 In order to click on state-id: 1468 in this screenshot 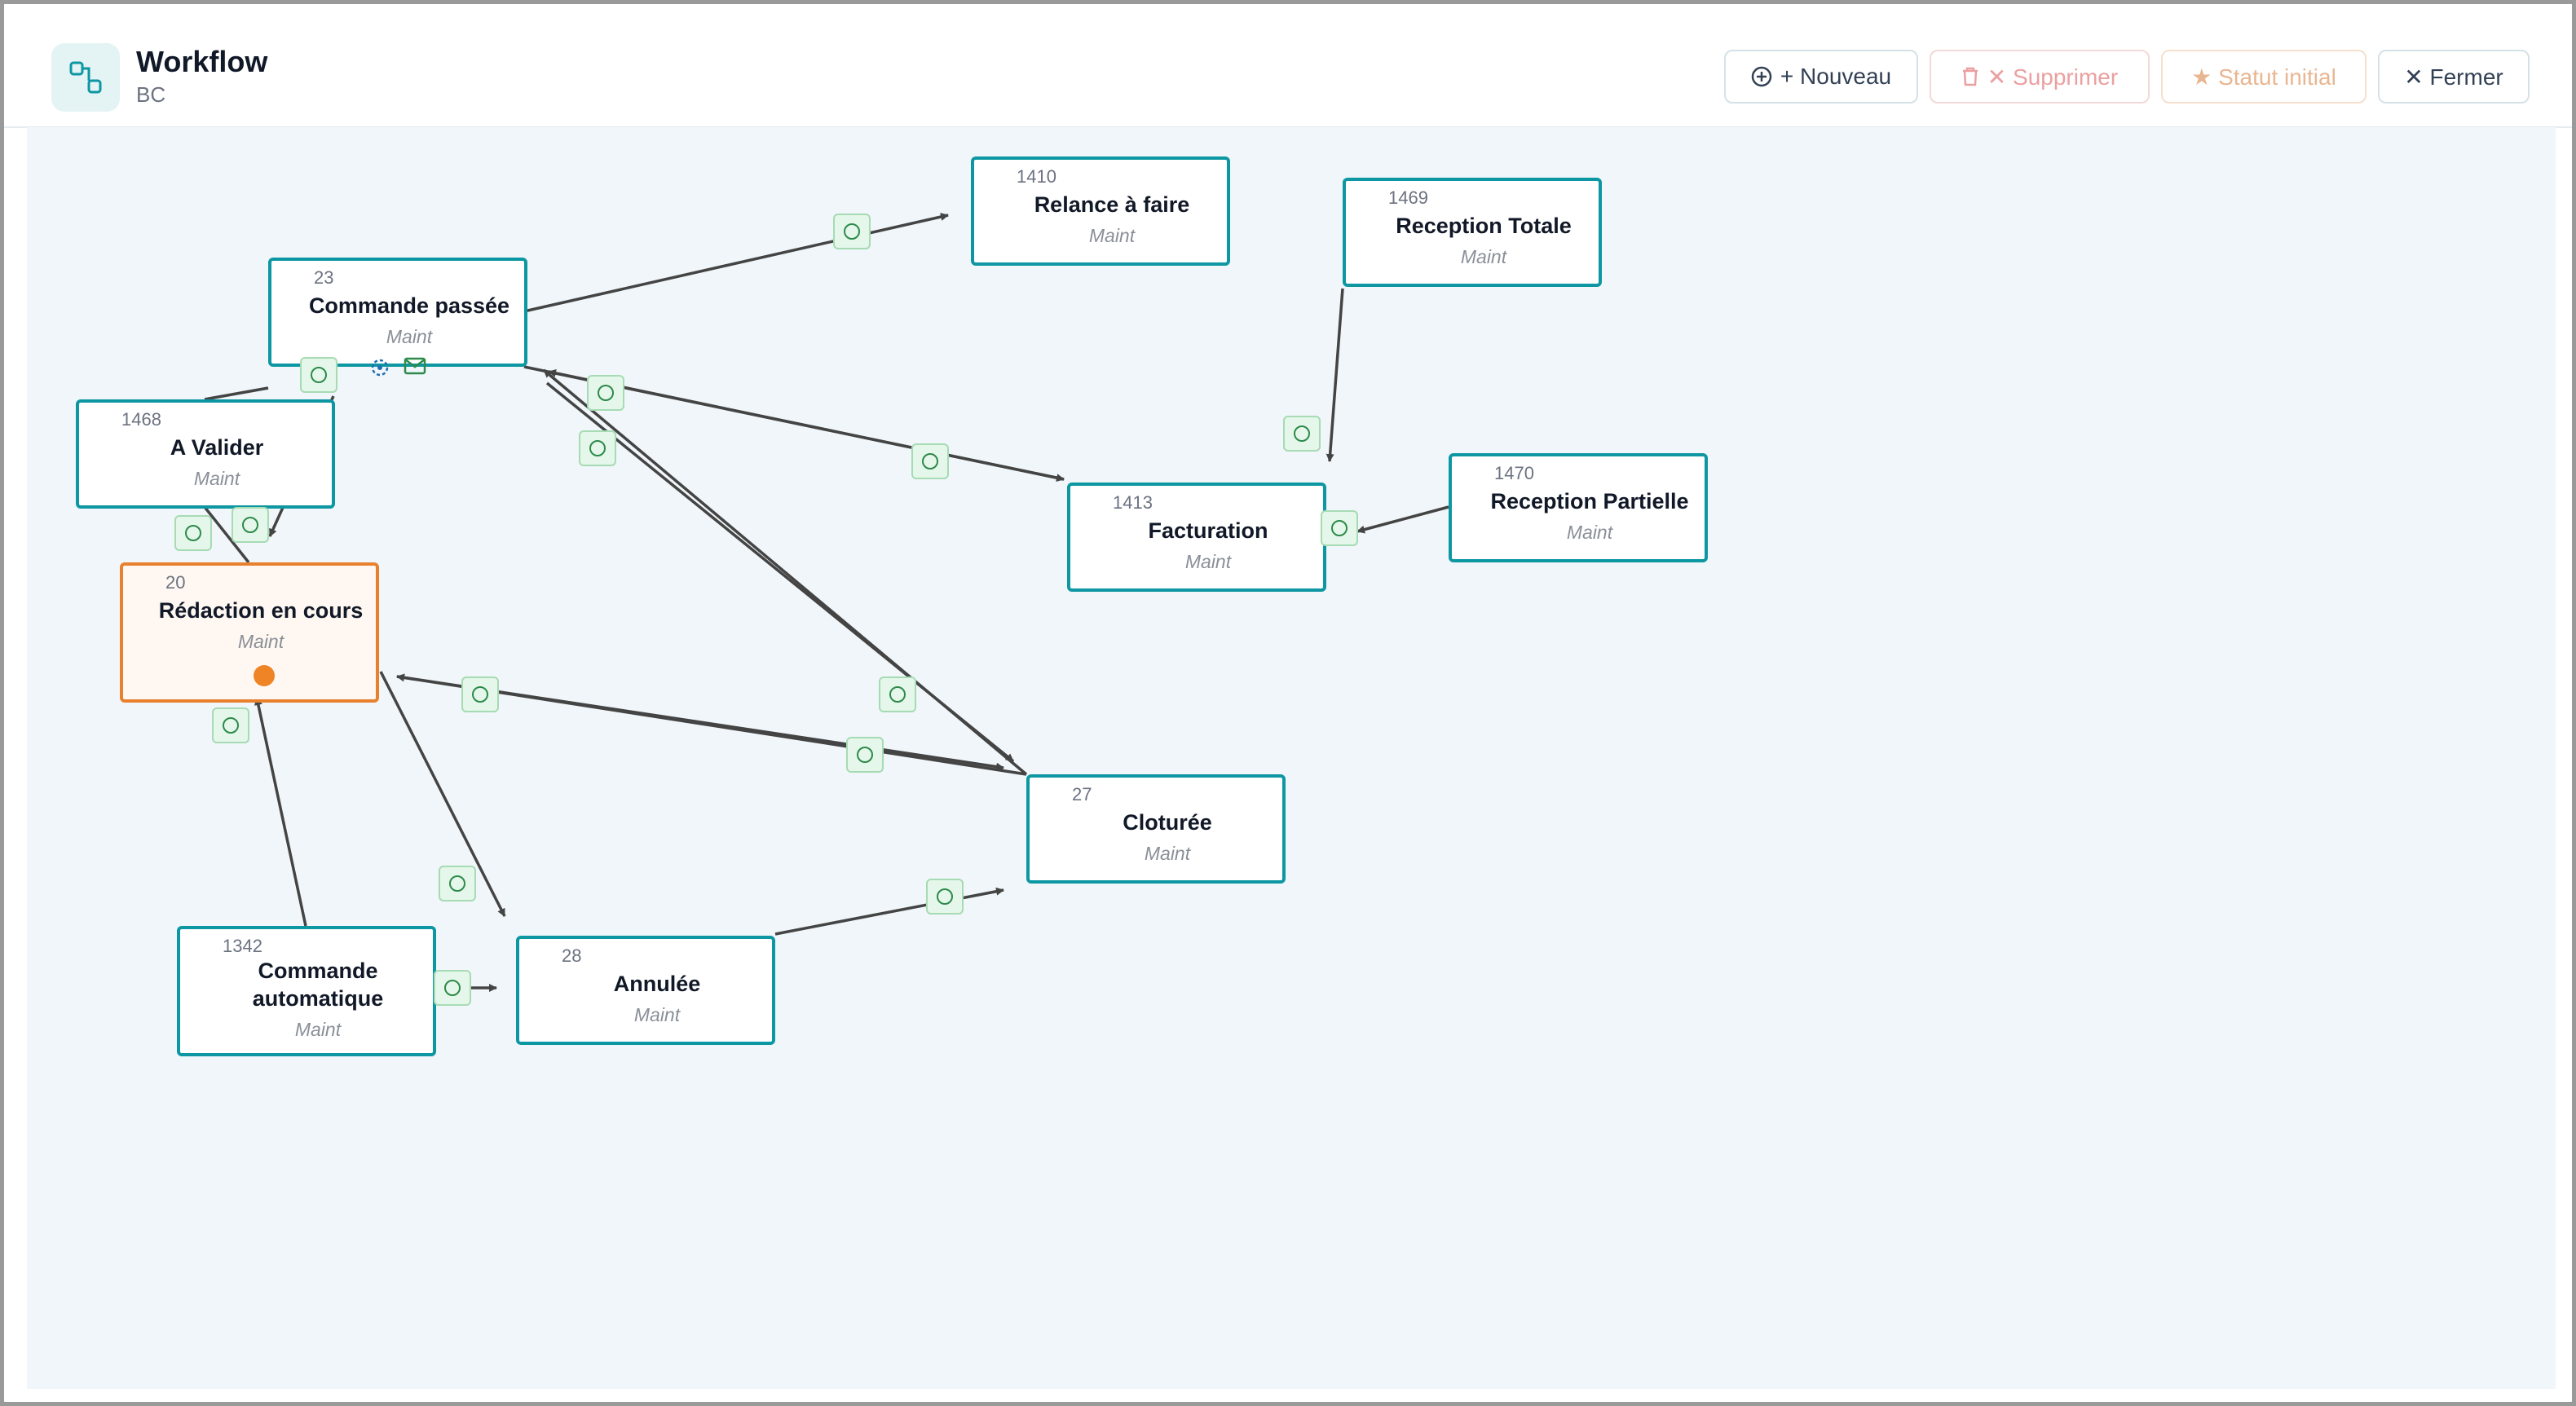, I will do `click(141, 419)`.